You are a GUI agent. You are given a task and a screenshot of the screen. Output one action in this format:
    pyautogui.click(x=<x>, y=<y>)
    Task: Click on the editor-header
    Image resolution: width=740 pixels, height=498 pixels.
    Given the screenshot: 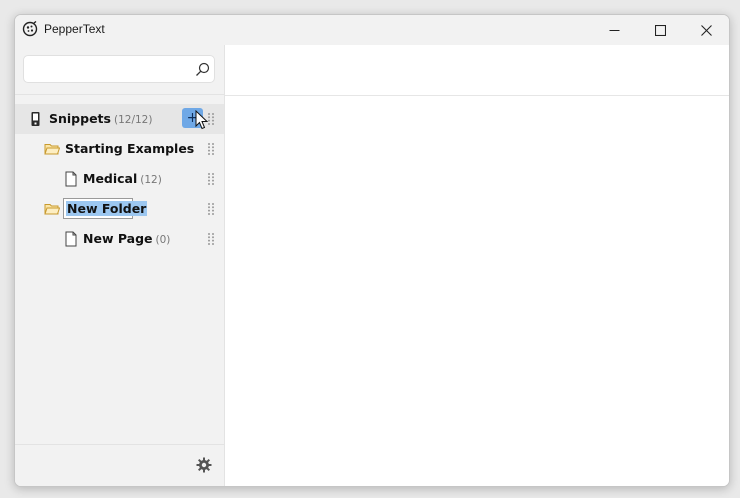 What is the action you would take?
    pyautogui.click(x=477, y=70)
    